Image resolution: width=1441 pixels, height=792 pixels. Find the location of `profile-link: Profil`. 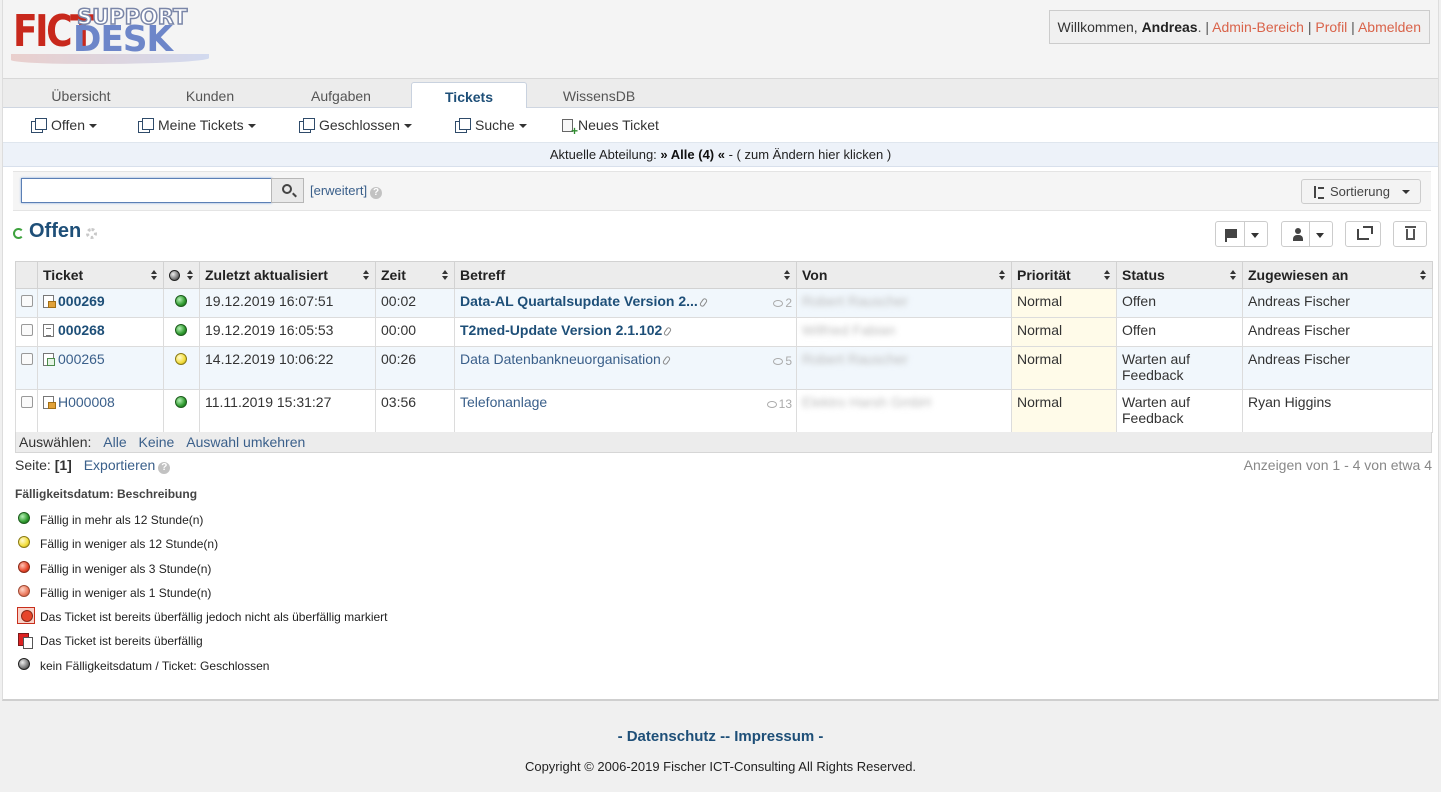

profile-link: Profil is located at coordinates (1331, 27).